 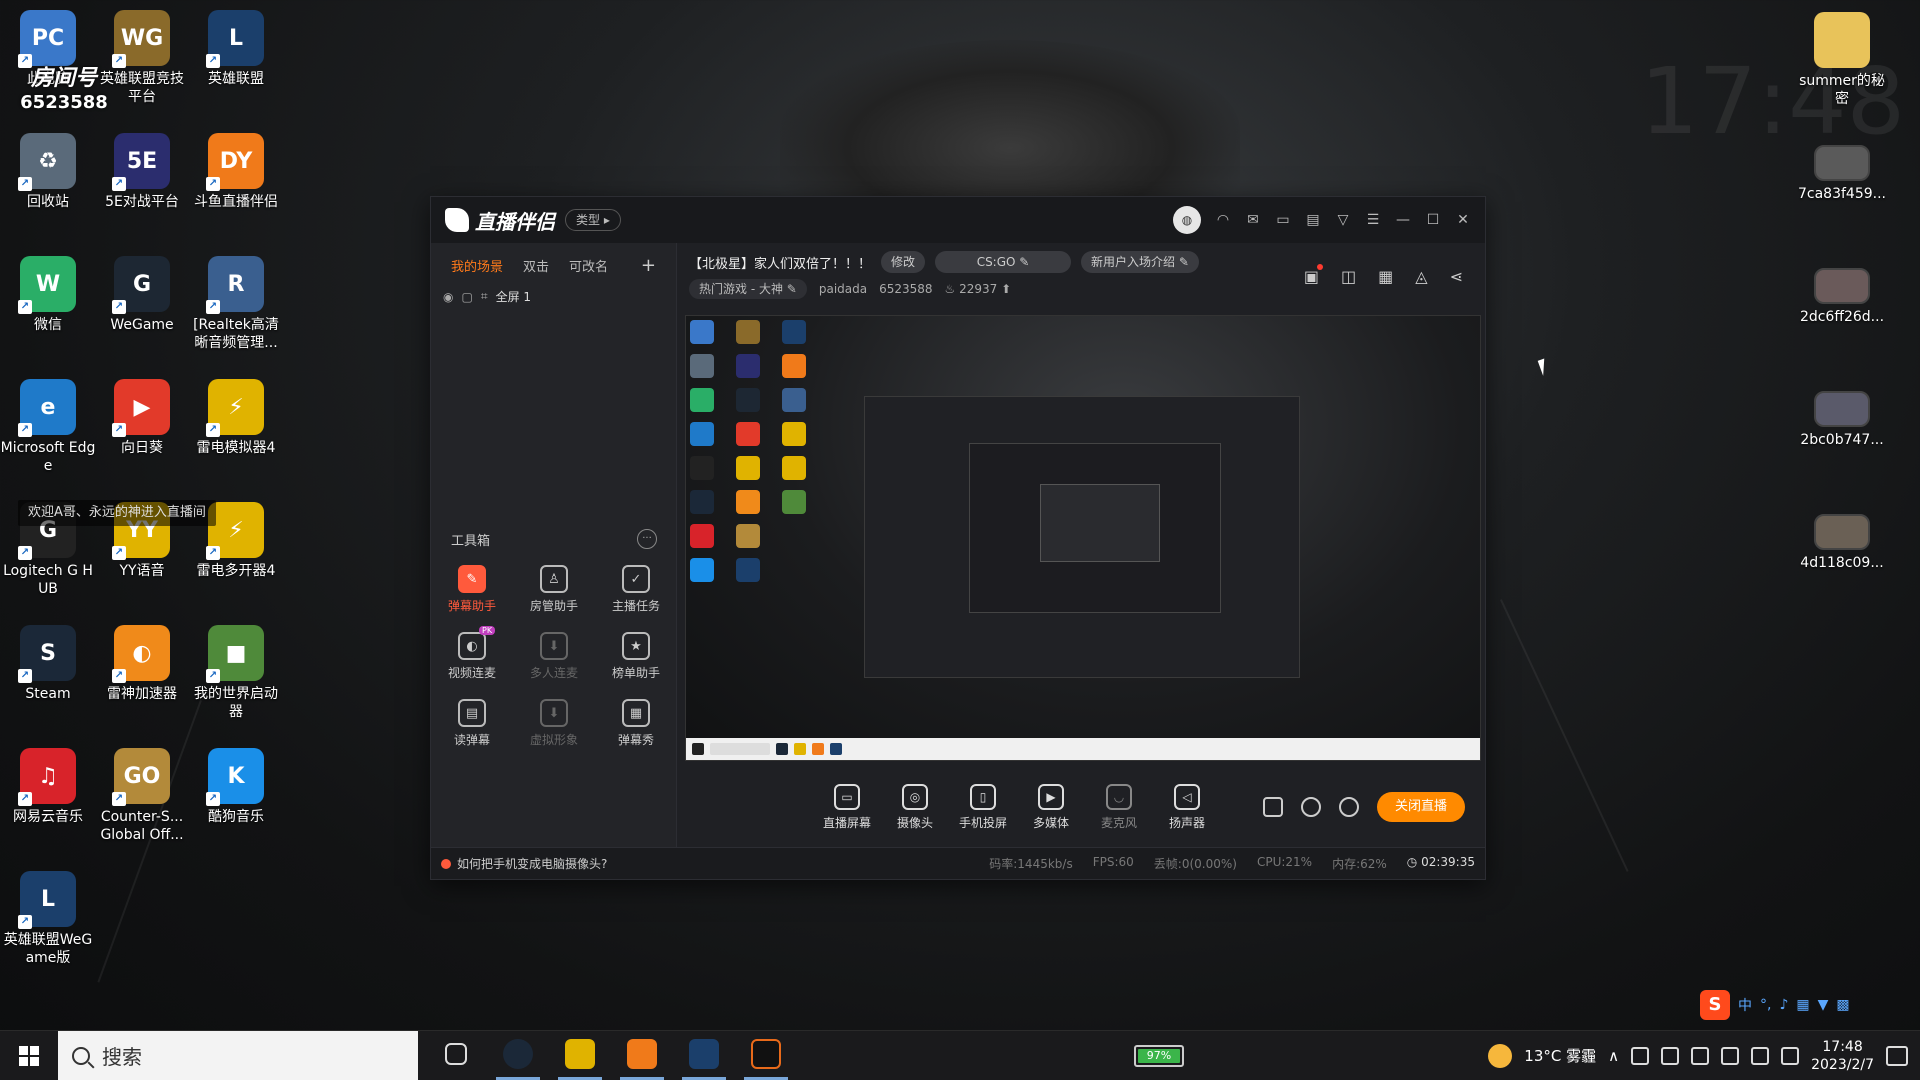 What do you see at coordinates (983, 796) in the screenshot?
I see `phone-icon: ▯` at bounding box center [983, 796].